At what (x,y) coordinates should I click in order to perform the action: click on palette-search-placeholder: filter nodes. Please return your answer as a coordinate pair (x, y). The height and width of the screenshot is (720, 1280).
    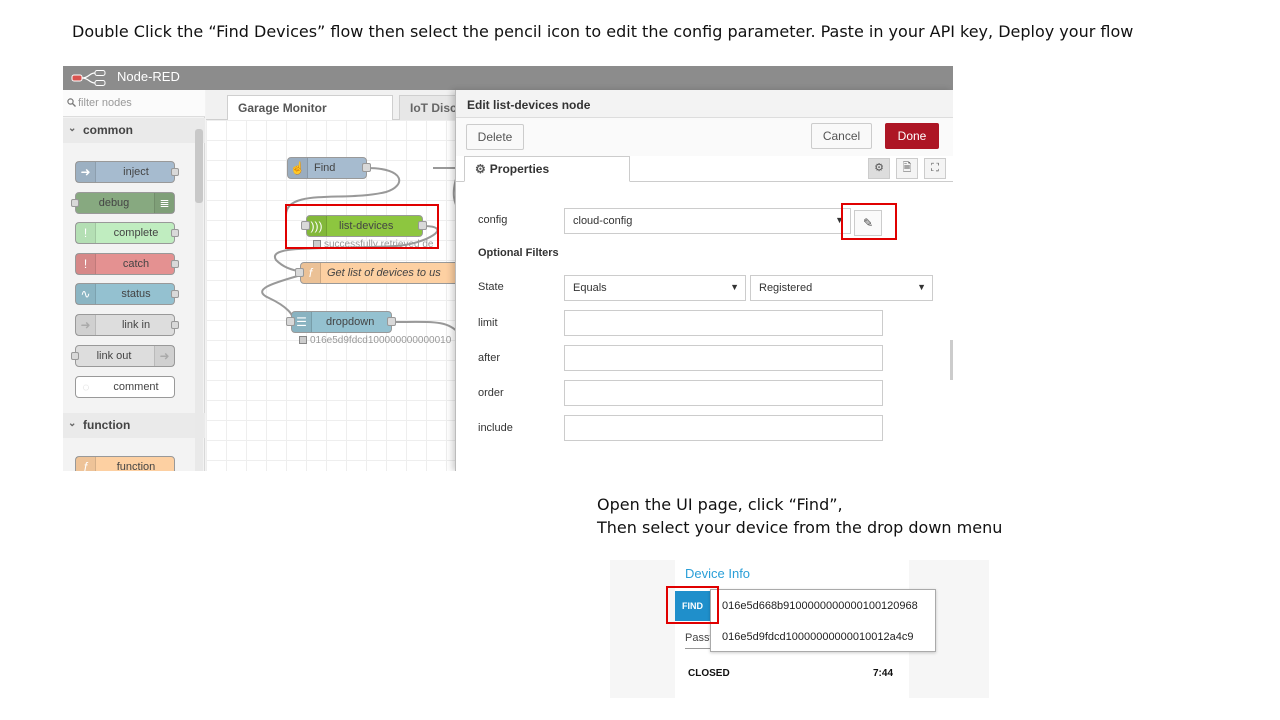
    Looking at the image, I should click on (105, 103).